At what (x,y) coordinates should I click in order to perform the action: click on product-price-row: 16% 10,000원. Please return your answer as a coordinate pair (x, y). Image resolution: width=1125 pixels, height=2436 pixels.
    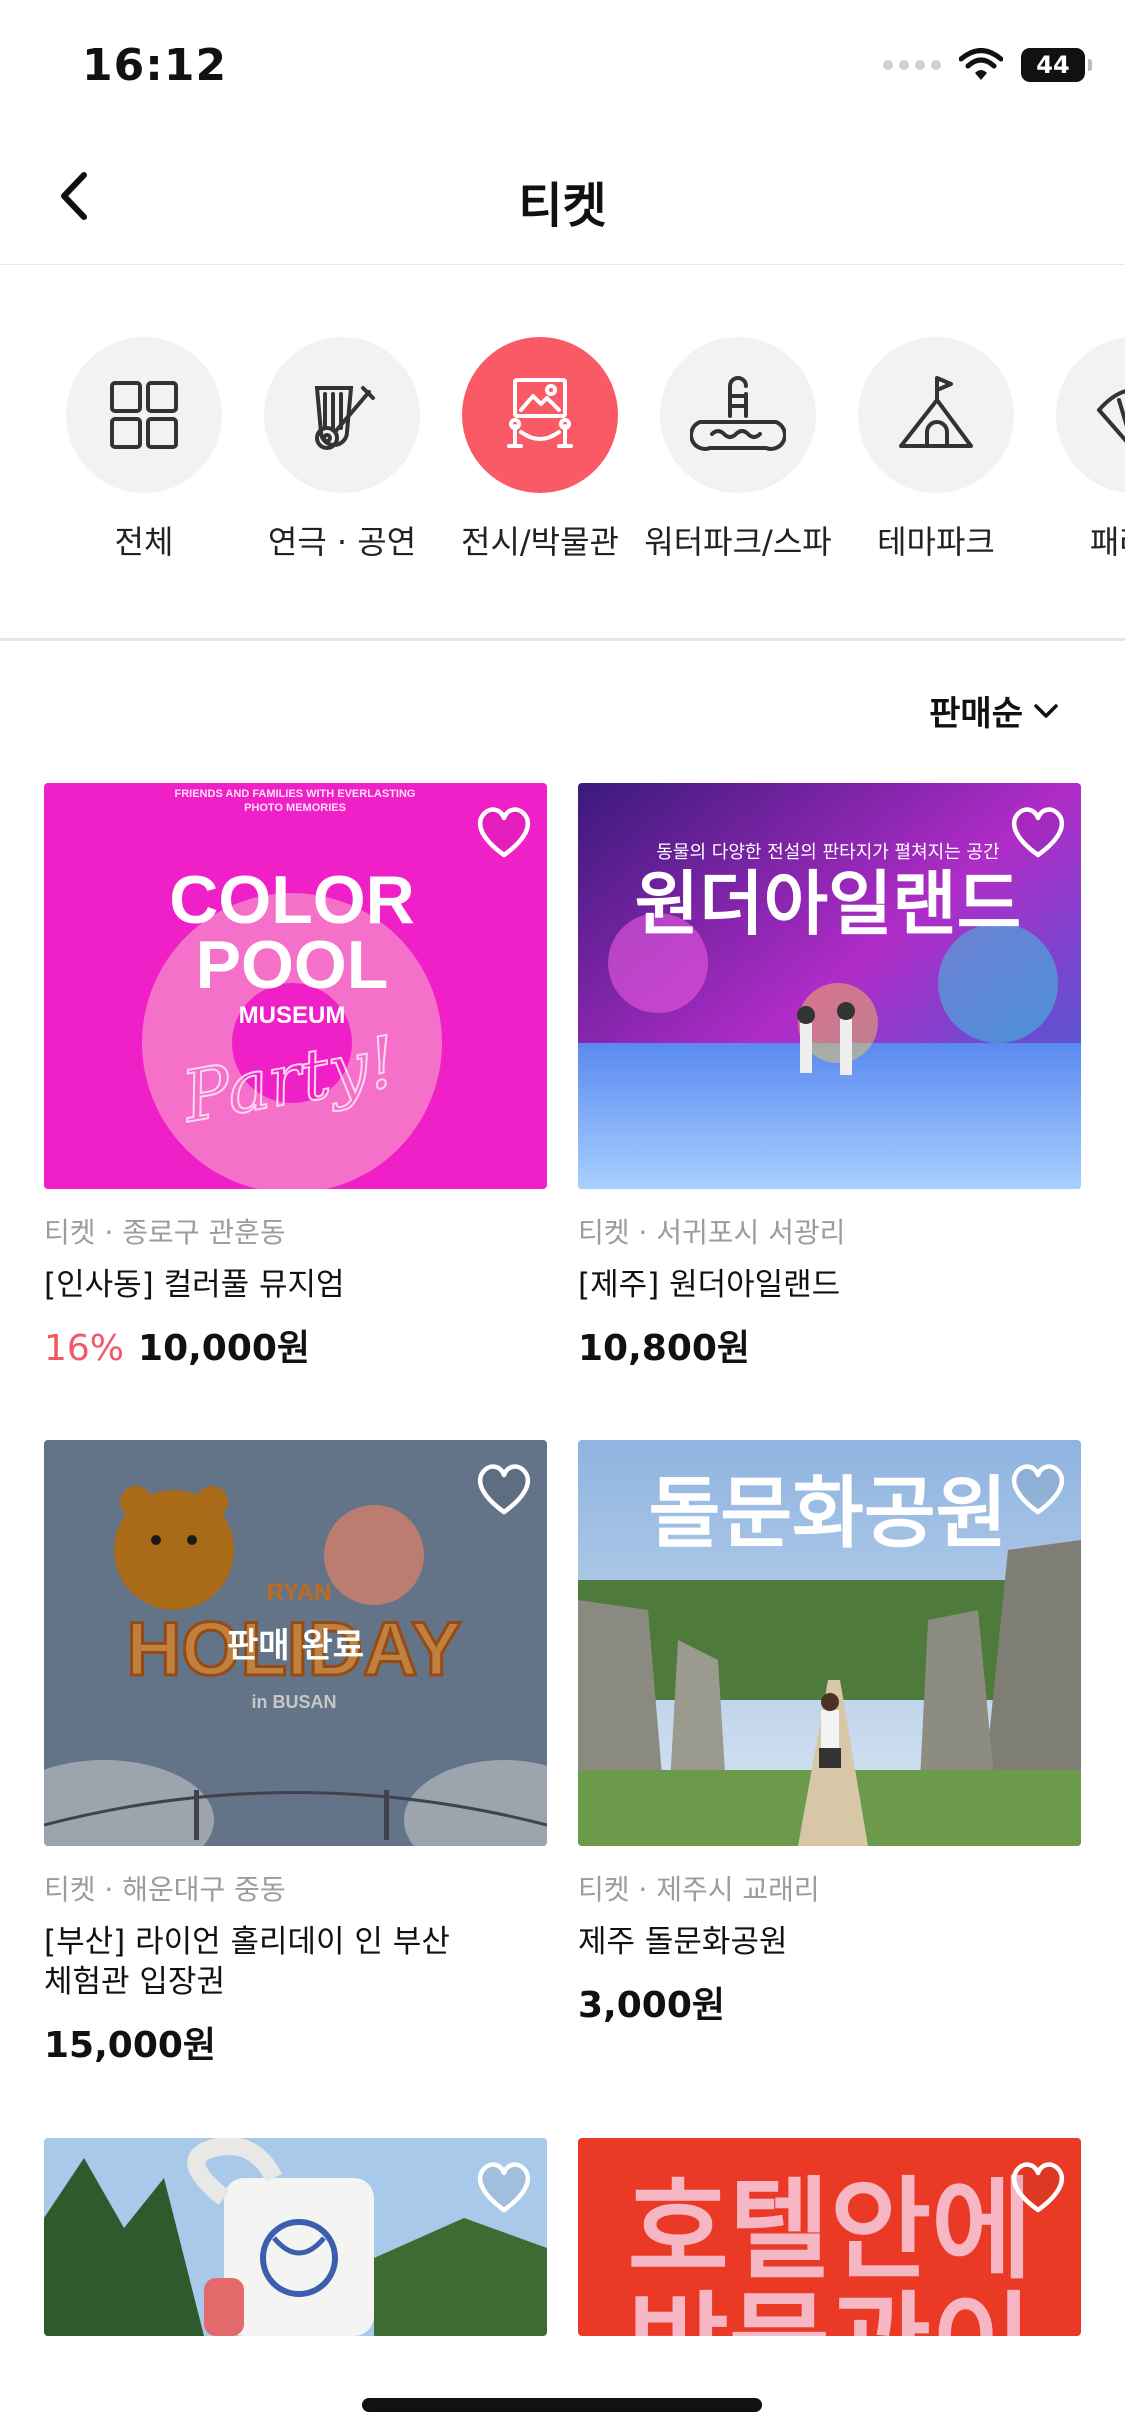
    Looking at the image, I should click on (295, 1345).